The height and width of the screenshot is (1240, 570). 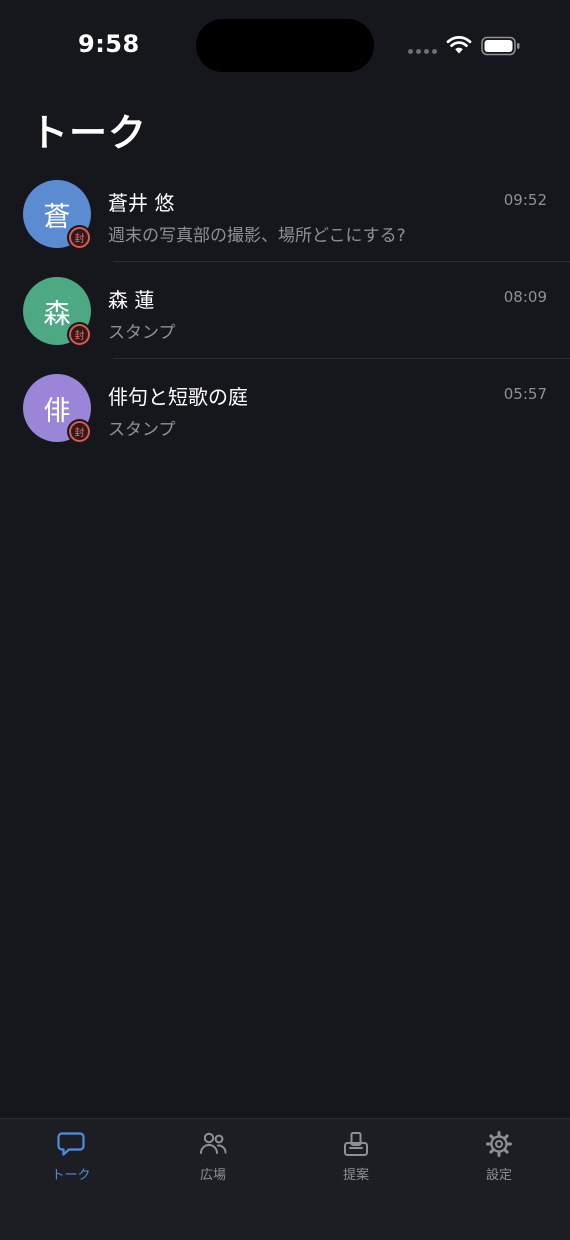 What do you see at coordinates (459, 44) in the screenshot?
I see `wifi-icon` at bounding box center [459, 44].